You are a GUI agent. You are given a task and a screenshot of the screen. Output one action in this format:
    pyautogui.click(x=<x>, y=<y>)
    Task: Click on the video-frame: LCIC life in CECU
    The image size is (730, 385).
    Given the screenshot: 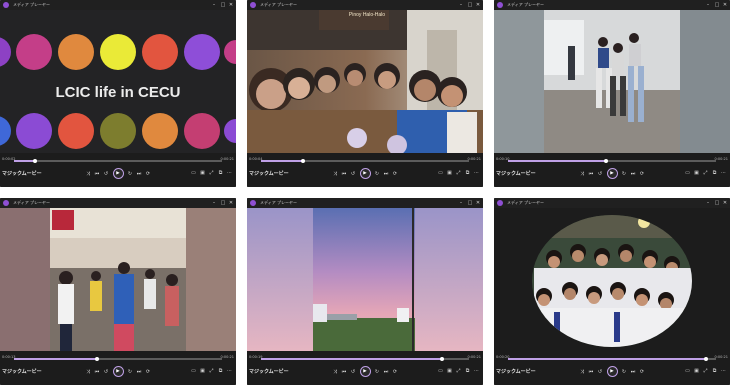 What is the action you would take?
    pyautogui.click(x=118, y=81)
    